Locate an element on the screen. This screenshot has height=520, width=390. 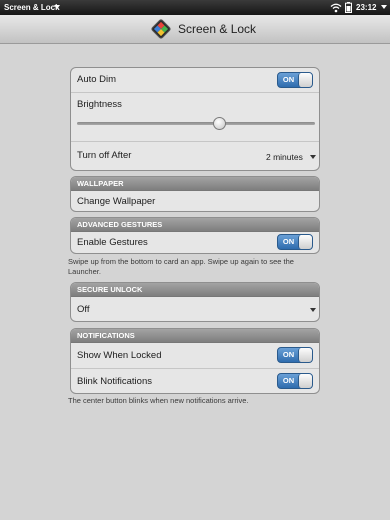
auto-dim-row: Auto Dim ON is located at coordinates (195, 80).